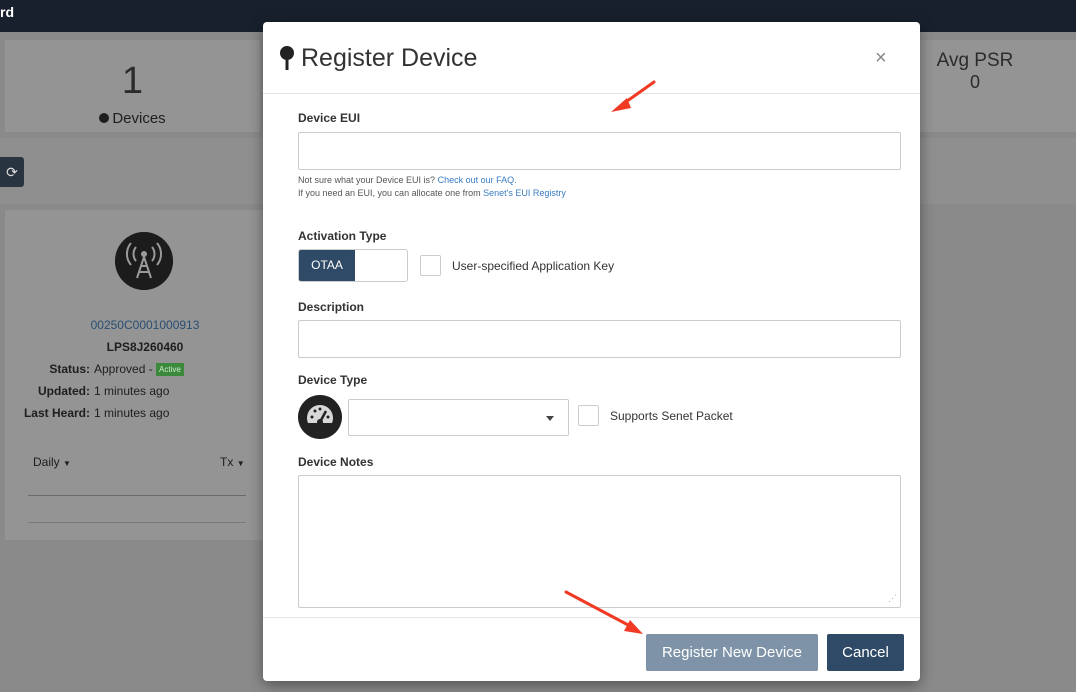 This screenshot has height=692, width=1076. I want to click on devices-label-wrap: Devices, so click(132, 118).